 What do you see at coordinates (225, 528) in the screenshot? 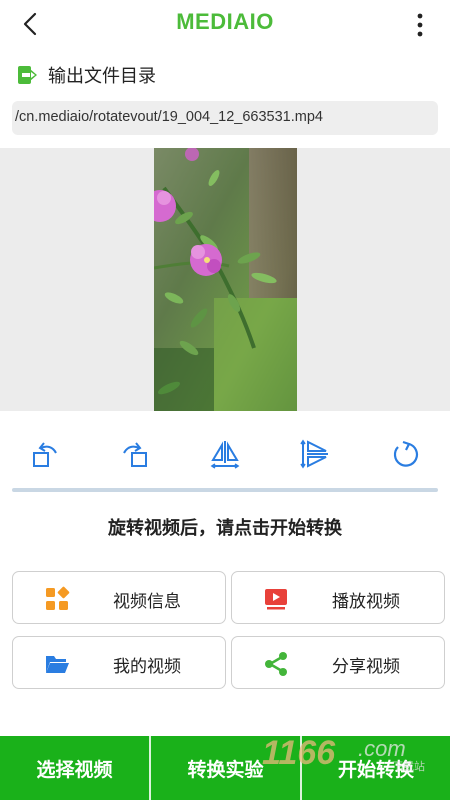
I see `rotate-hint-text: 旋转视频后，请点击开始转换` at bounding box center [225, 528].